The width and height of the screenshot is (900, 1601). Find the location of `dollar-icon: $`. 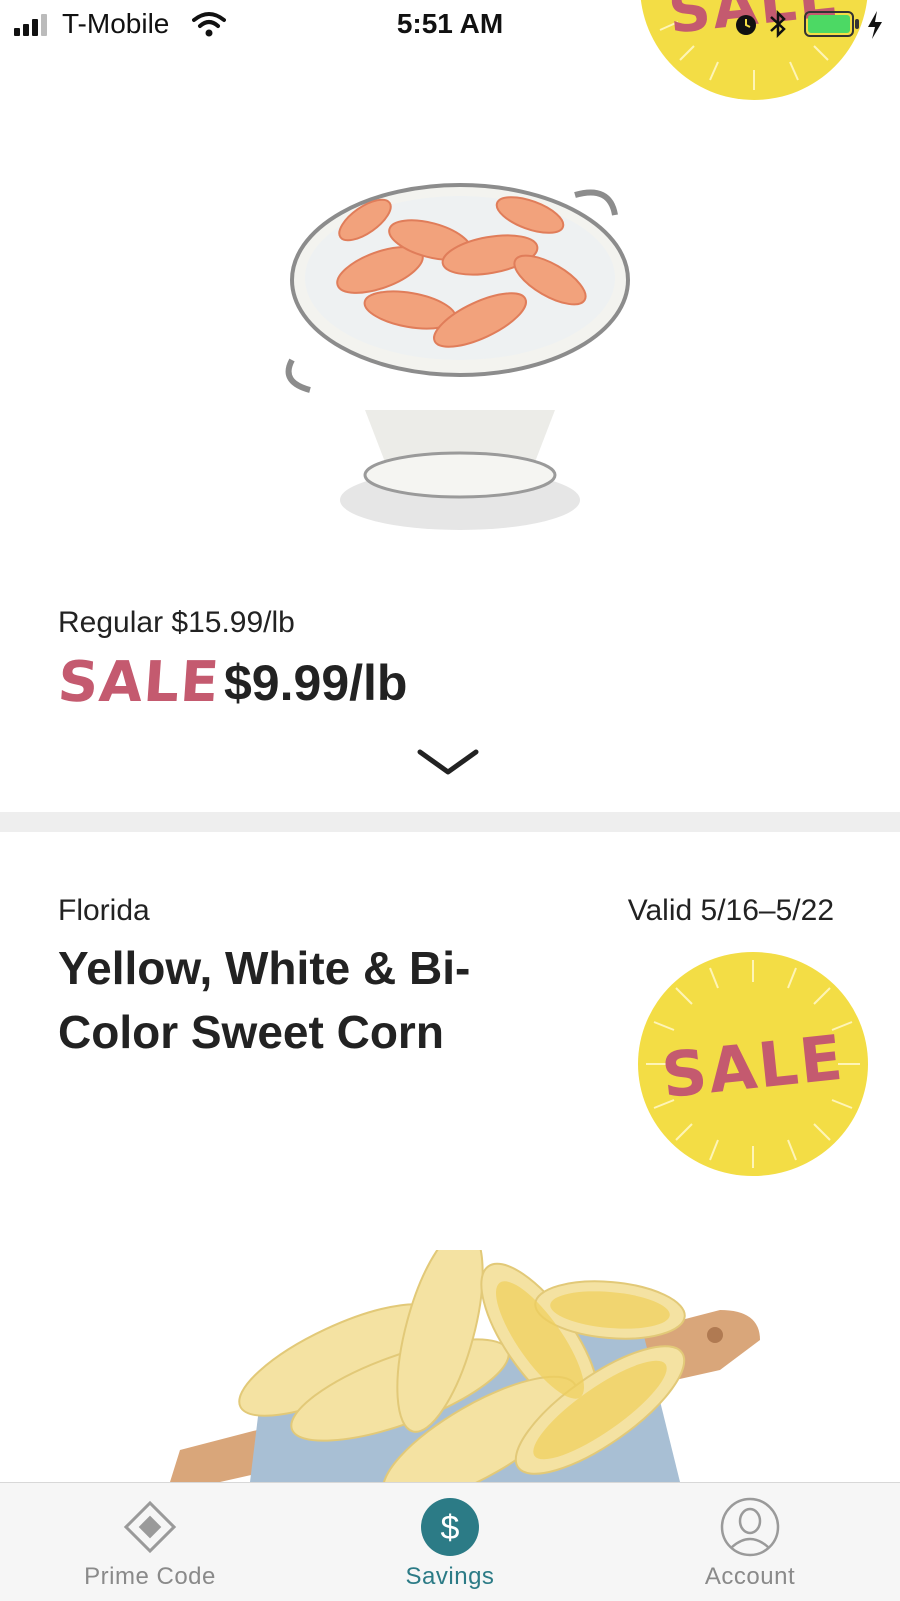

dollar-icon: $ is located at coordinates (450, 1527).